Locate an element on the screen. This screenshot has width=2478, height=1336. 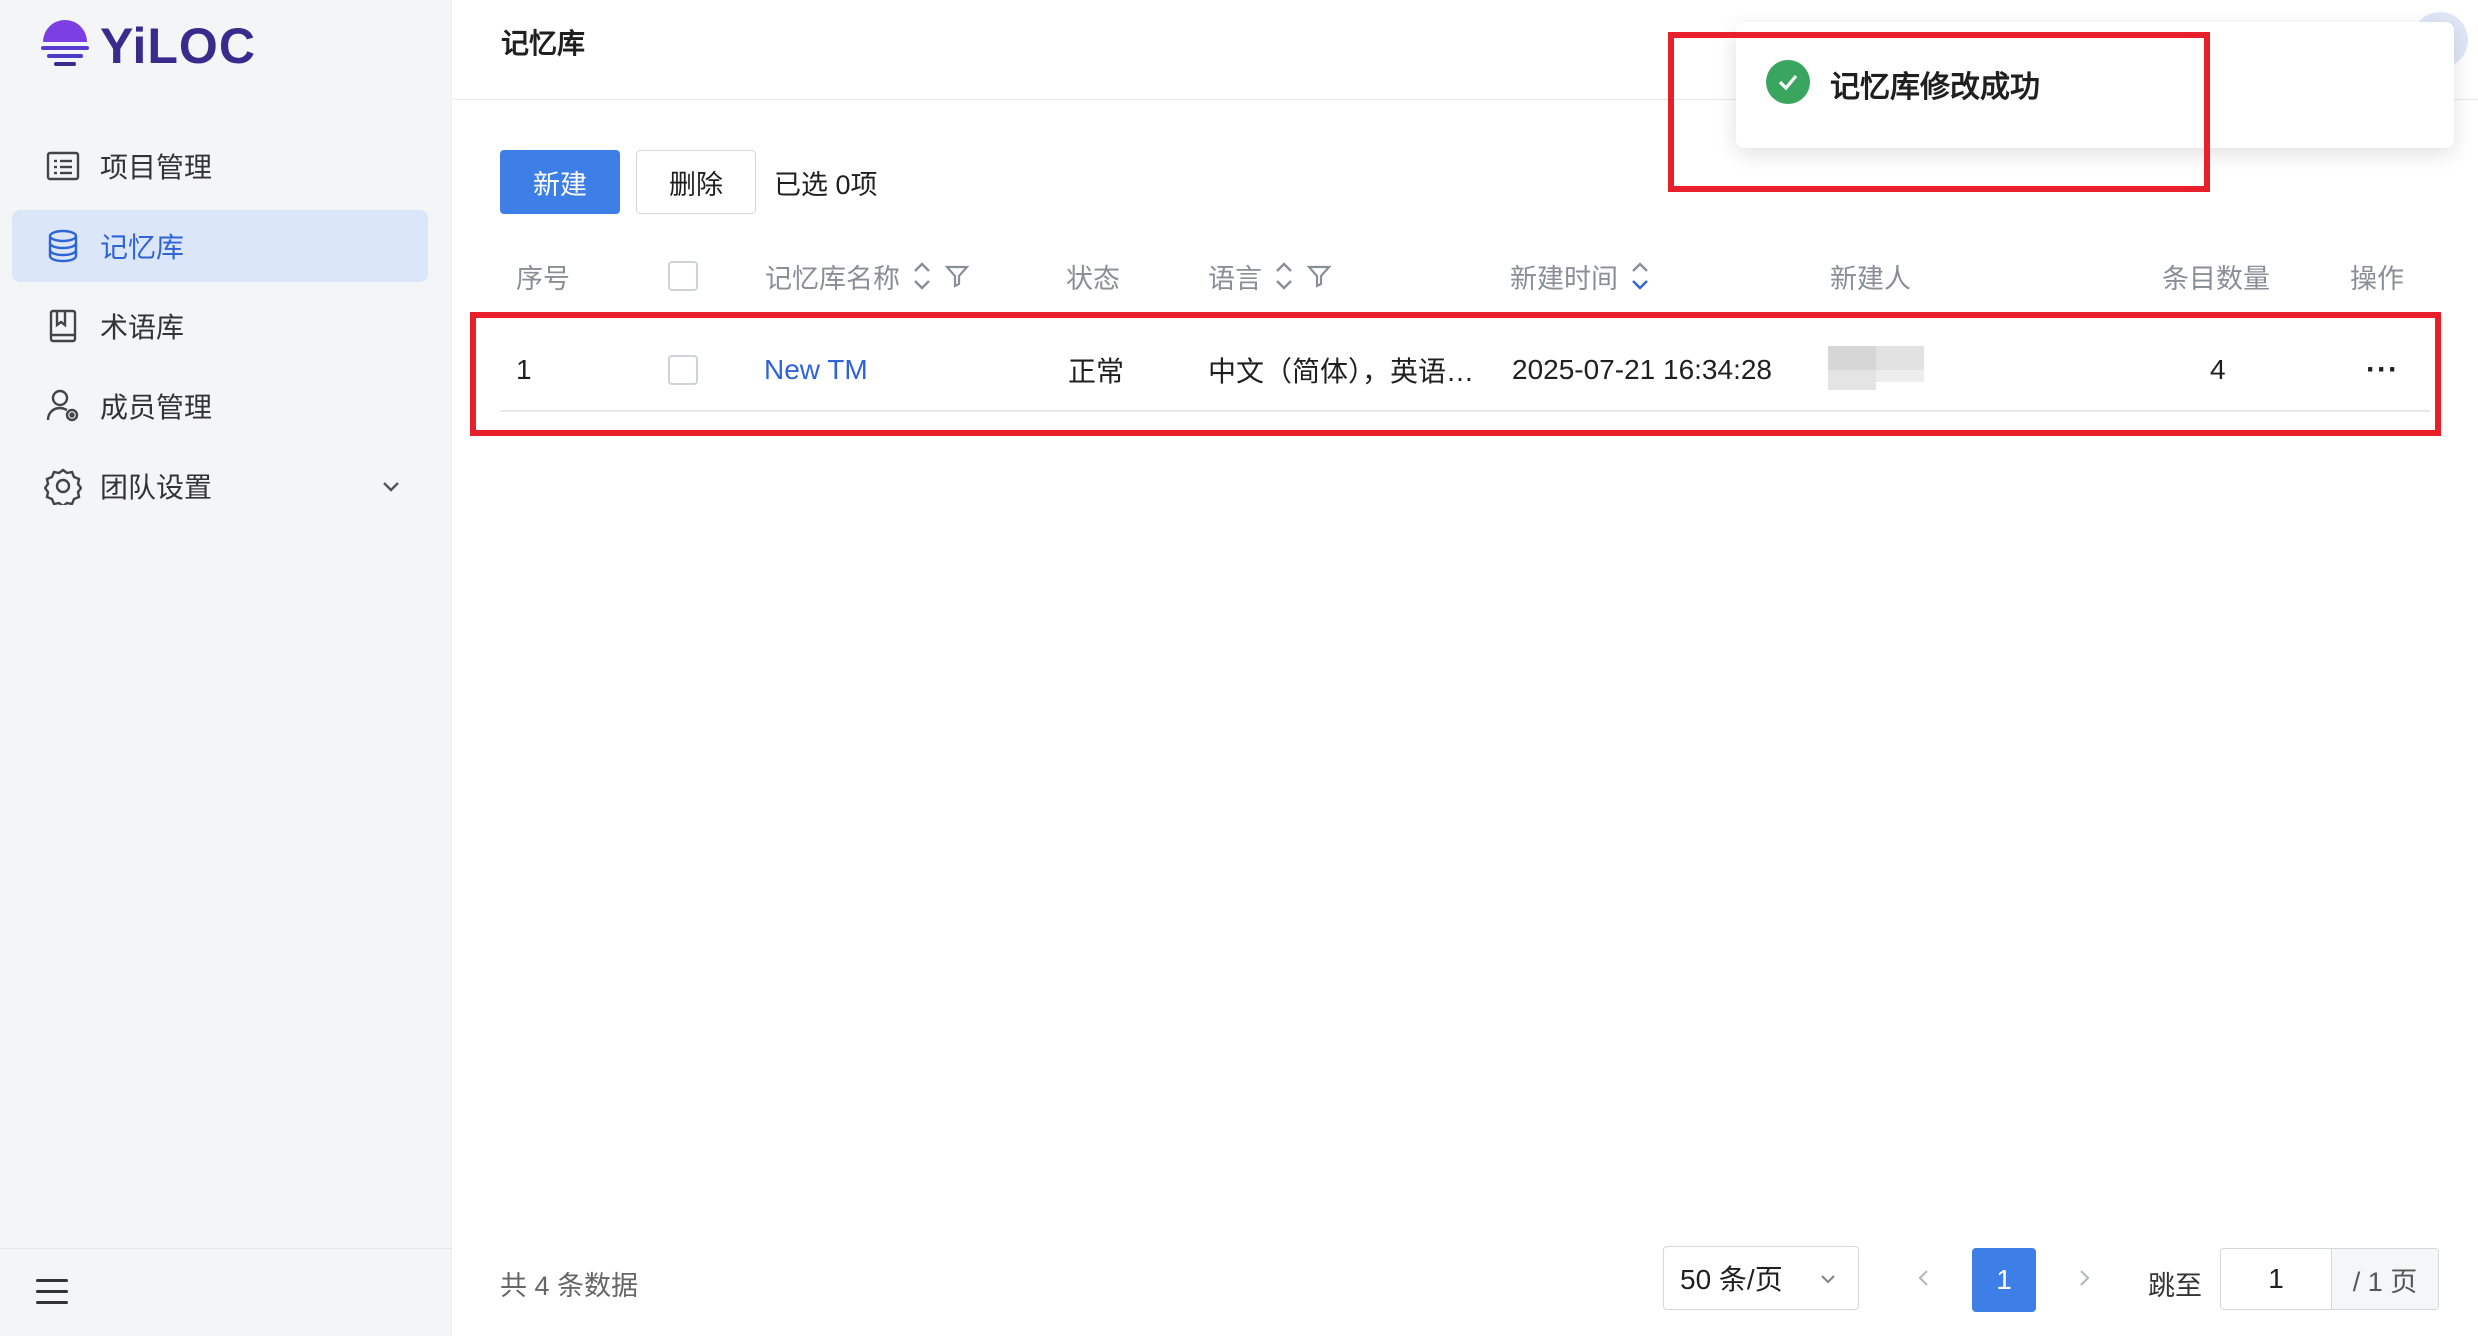
pagination-bar: 共 4 条数据 50 条/页 1 跳至 / 1 页 is located at coordinates (1470, 1281).